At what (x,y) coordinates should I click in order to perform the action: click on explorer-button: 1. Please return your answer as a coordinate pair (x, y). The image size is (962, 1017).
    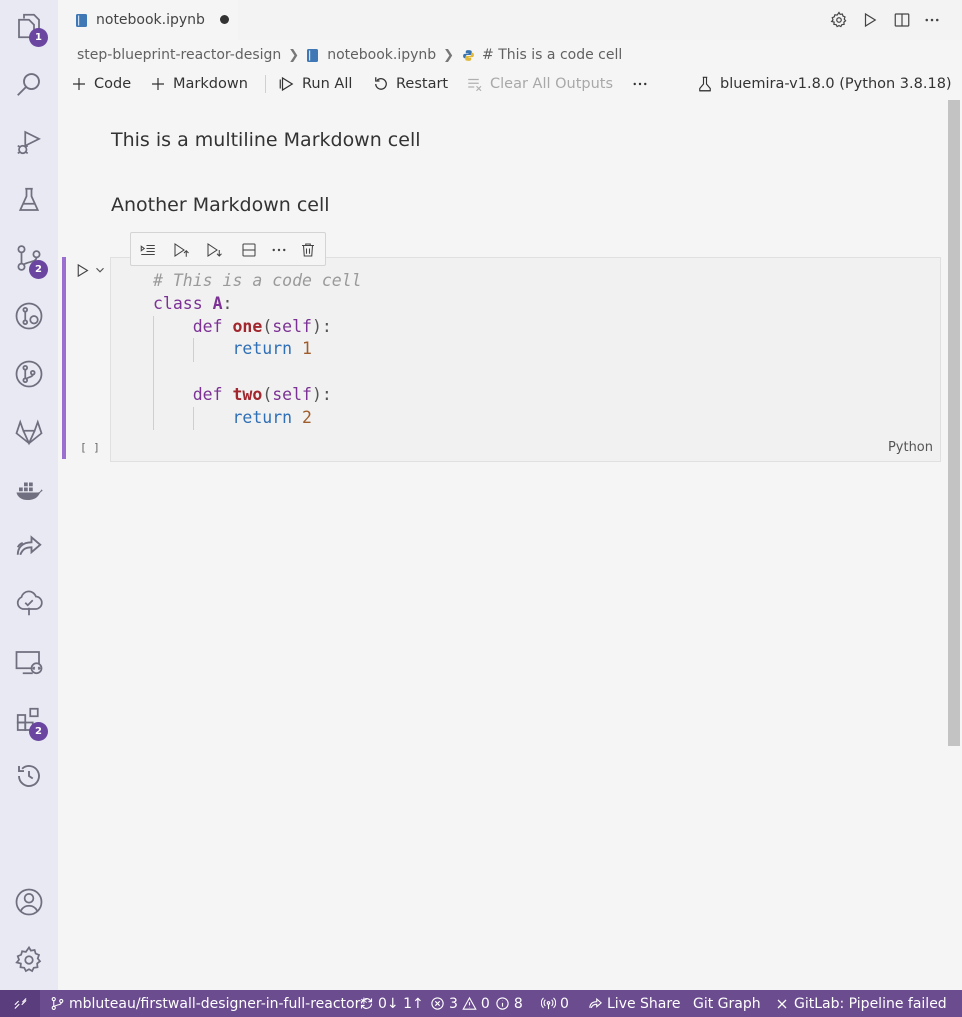
    Looking at the image, I should click on (29, 26).